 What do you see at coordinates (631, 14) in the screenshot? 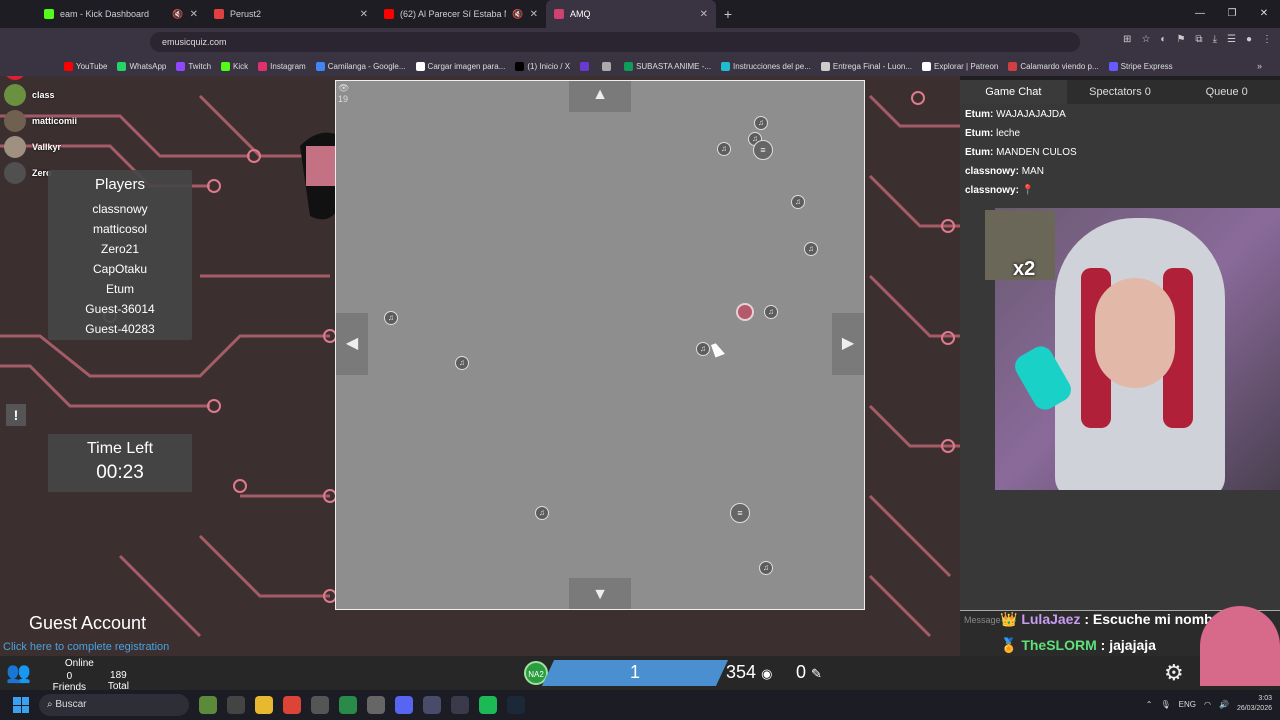
I see `tab-amq: AMQ ✕` at bounding box center [631, 14].